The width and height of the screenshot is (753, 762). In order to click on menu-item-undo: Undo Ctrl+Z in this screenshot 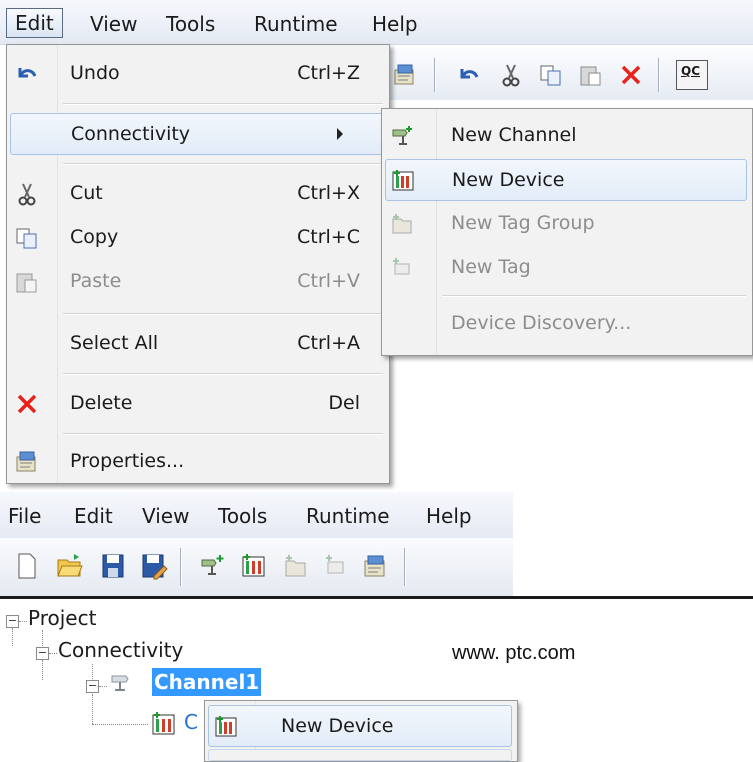, I will do `click(197, 73)`.